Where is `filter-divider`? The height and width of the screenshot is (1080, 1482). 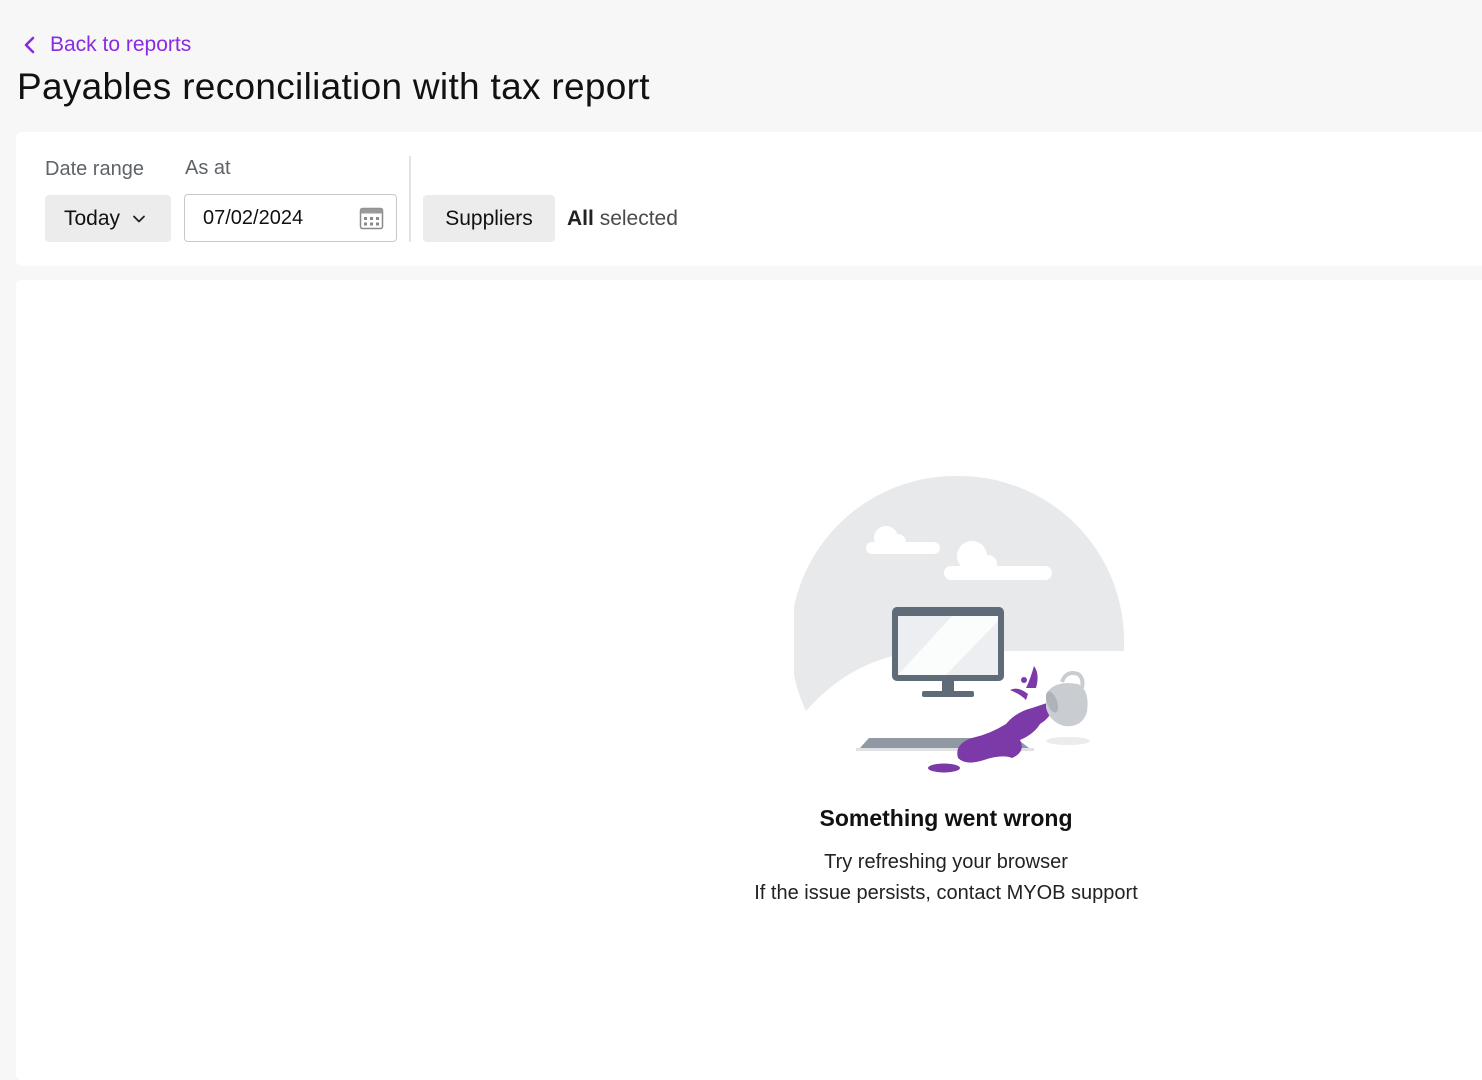
filter-divider is located at coordinates (410, 199).